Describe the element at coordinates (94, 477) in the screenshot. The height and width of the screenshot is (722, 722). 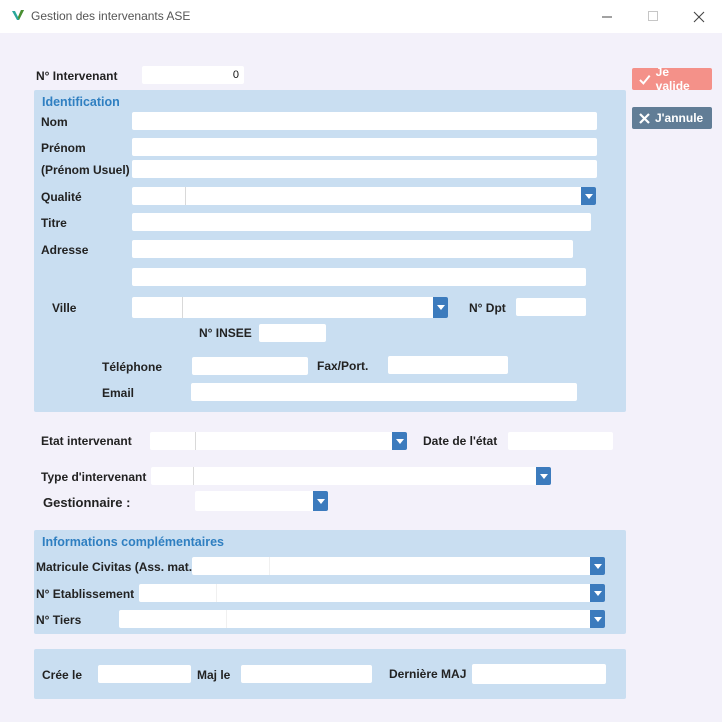
I see `type-label: Type d'intervenant` at that location.